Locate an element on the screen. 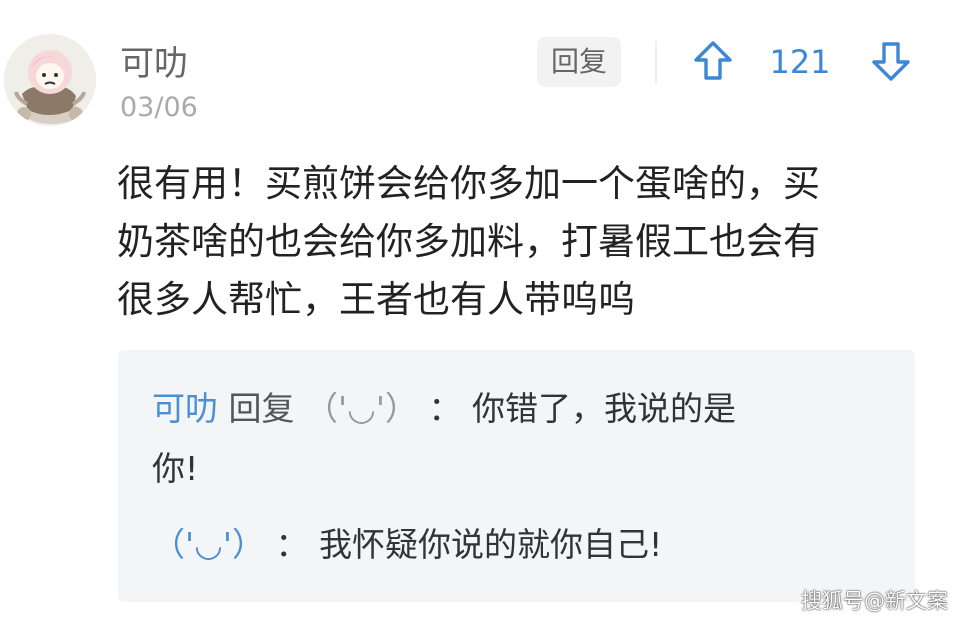  reply-1-line-1: 可叻 回复 （'◡'） ： 你错了，我说的是 is located at coordinates (444, 409).